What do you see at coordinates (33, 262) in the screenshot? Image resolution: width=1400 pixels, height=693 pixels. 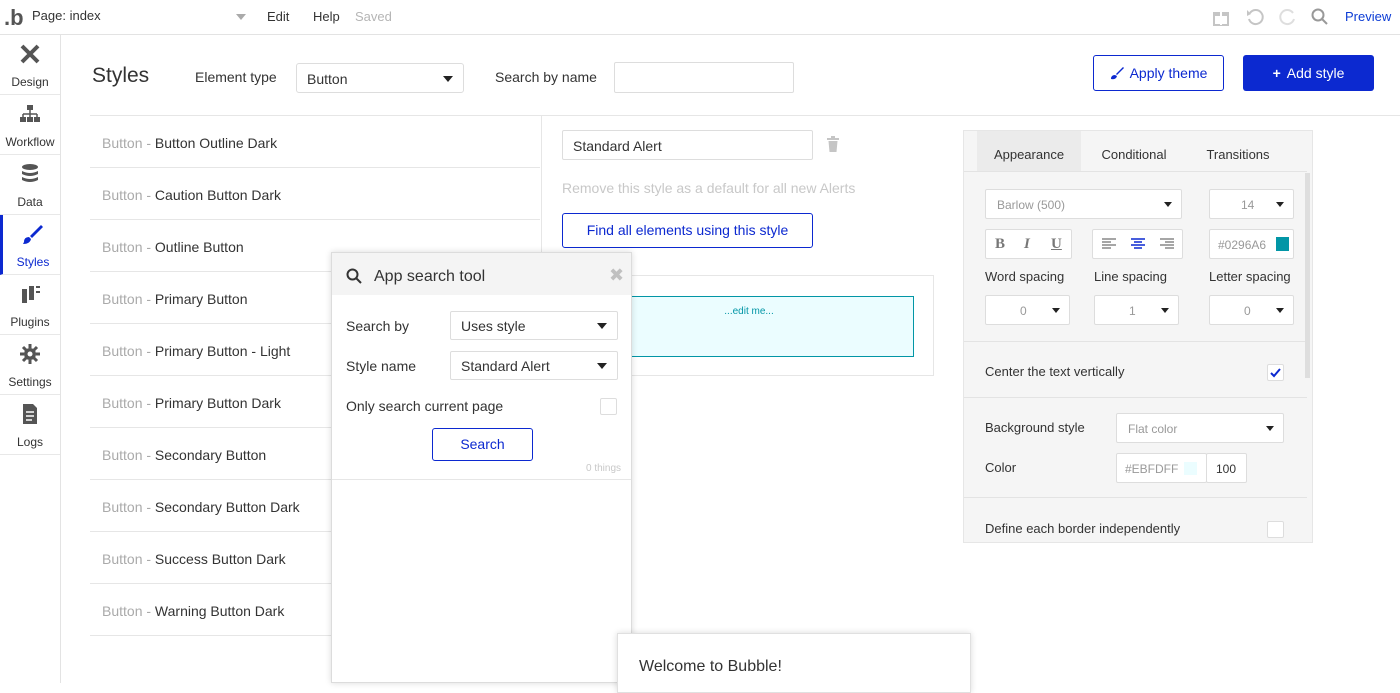 I see `nav-label: Styles` at bounding box center [33, 262].